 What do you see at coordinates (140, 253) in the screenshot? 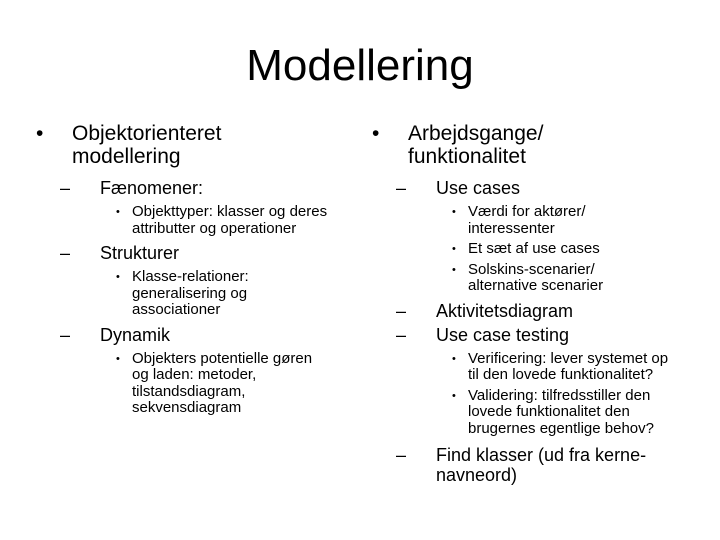
I see `section-label: Strukturer` at bounding box center [140, 253].